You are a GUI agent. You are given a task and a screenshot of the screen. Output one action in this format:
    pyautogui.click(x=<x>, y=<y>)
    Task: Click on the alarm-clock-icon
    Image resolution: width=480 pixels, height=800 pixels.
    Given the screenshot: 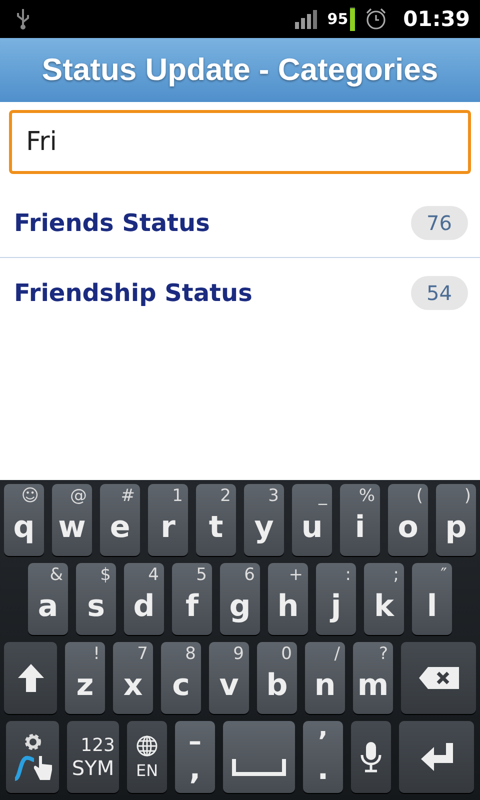 What is the action you would take?
    pyautogui.click(x=376, y=19)
    